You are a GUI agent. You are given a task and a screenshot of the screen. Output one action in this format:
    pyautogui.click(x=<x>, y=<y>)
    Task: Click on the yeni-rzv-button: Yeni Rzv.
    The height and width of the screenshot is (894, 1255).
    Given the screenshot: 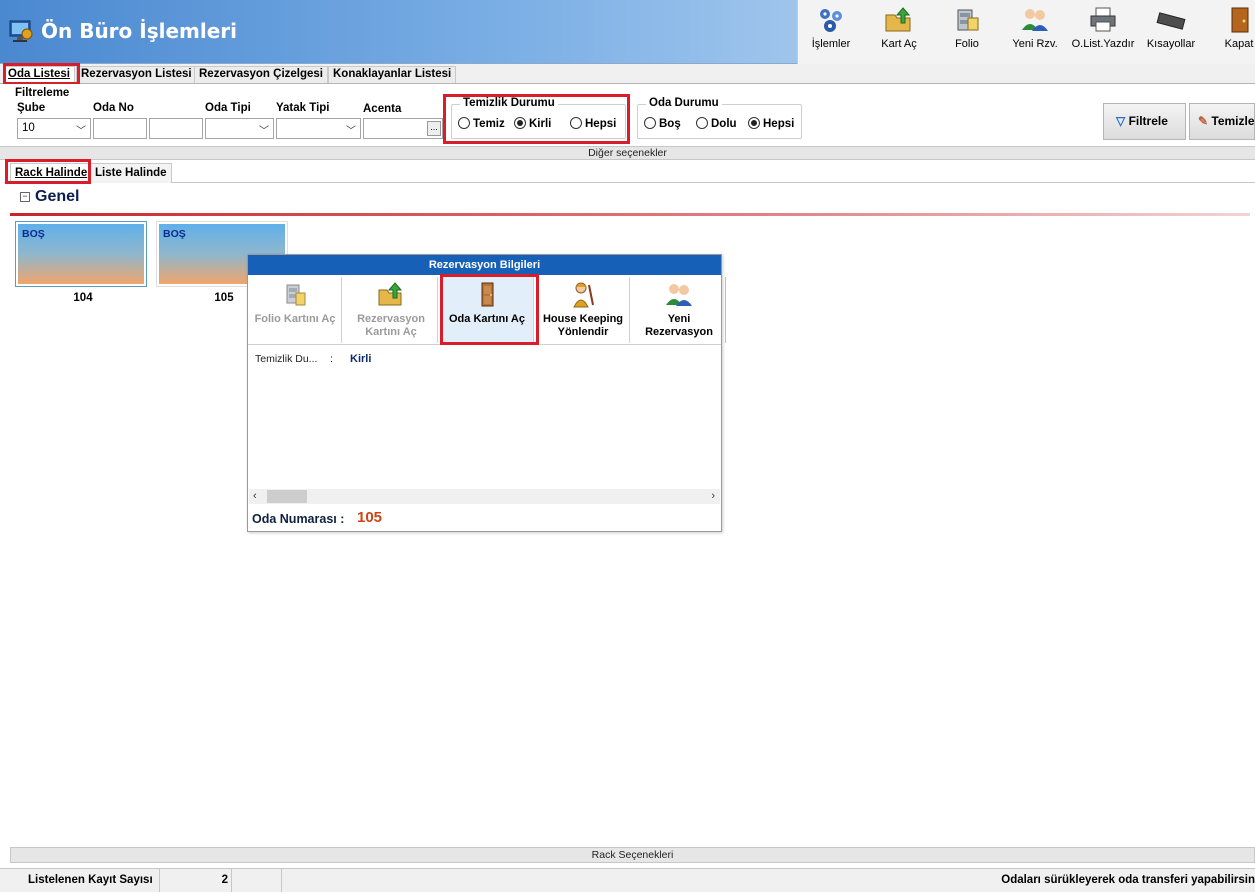 What is the action you would take?
    pyautogui.click(x=1035, y=32)
    